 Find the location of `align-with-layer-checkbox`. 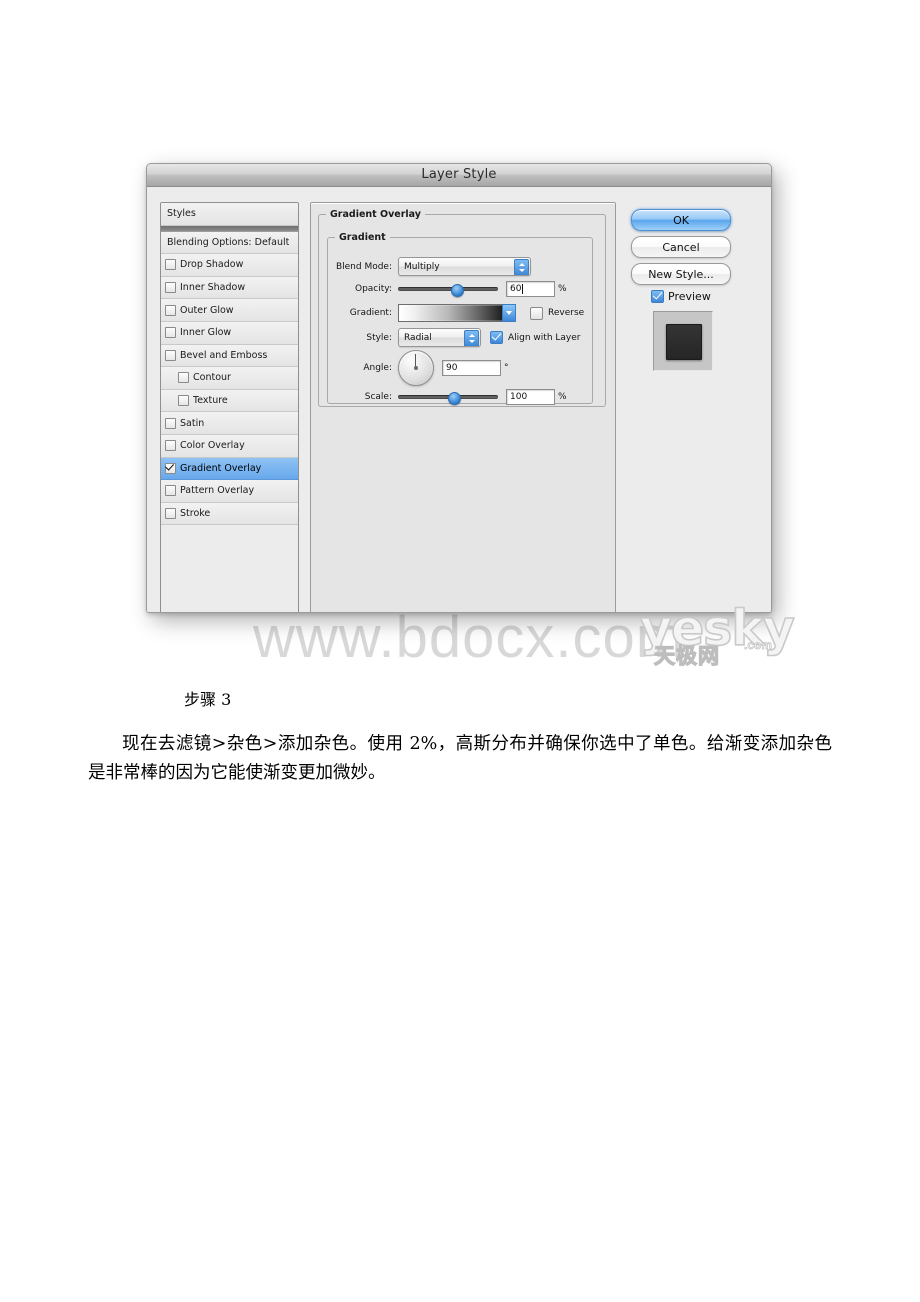

align-with-layer-checkbox is located at coordinates (496, 337).